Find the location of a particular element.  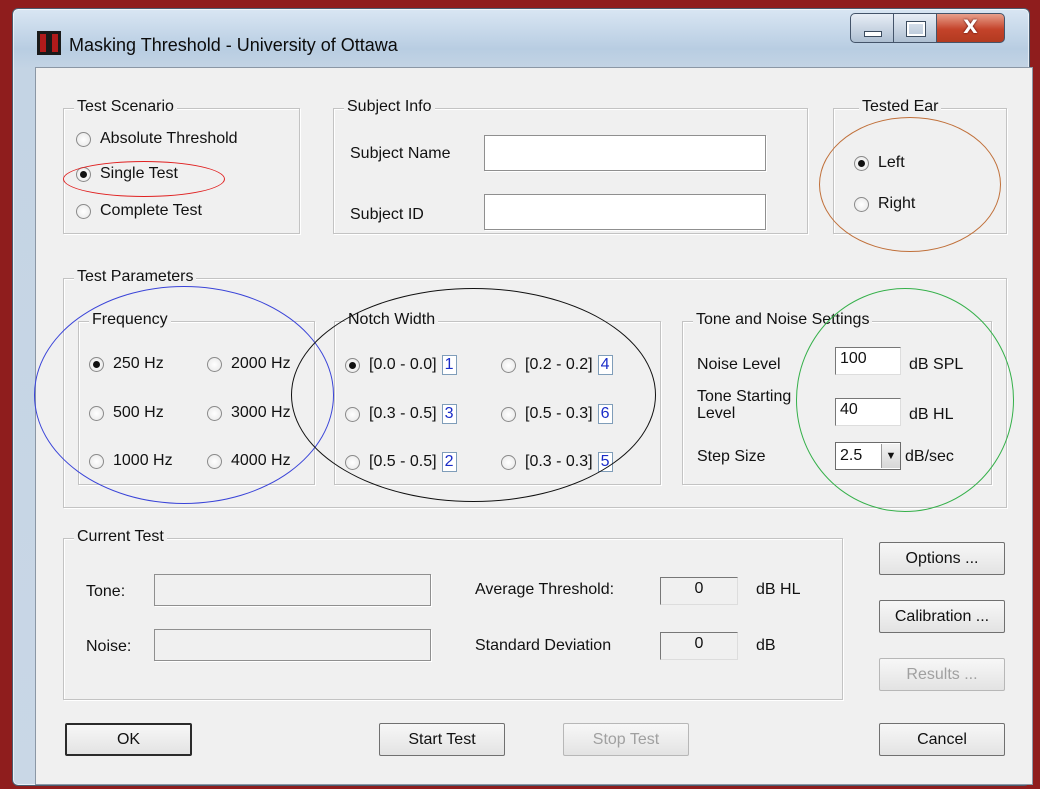

subject-name-input is located at coordinates (625, 153).